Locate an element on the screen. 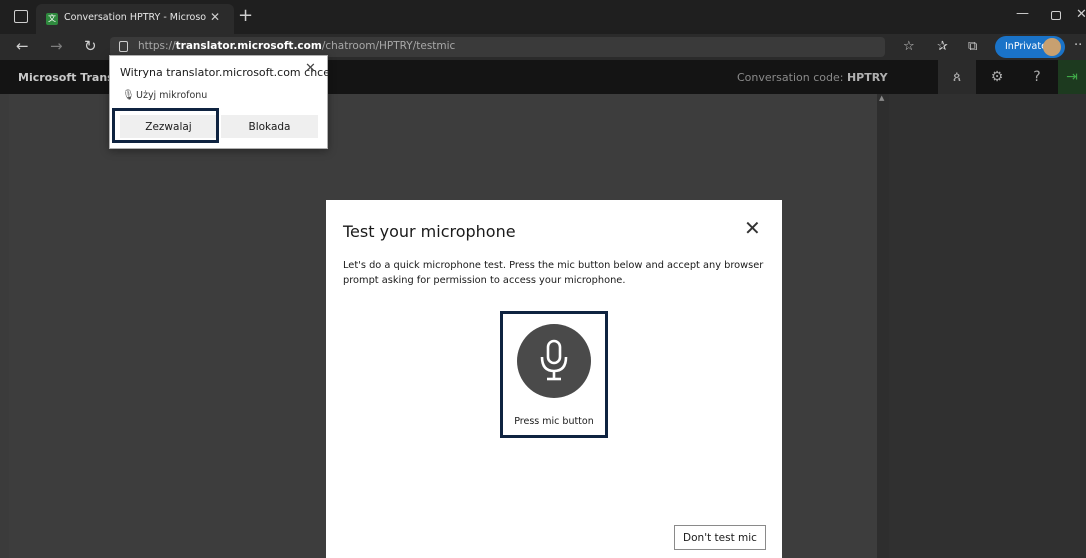 The image size is (1086, 558). participants-icon: ጰ is located at coordinates (957, 77).